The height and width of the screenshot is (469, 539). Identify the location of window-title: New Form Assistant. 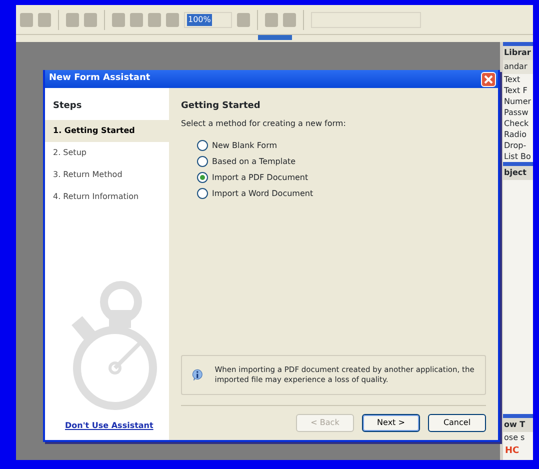
(99, 79).